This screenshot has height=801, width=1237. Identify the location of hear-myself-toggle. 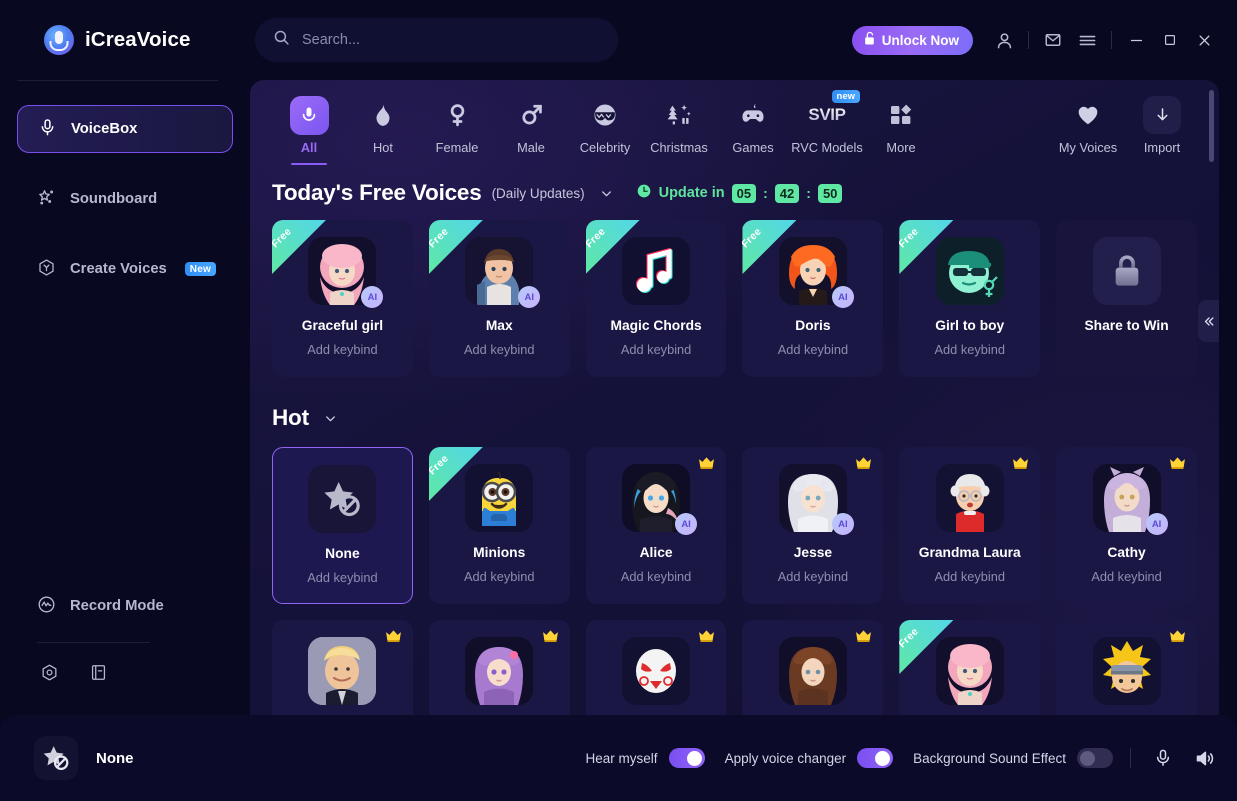
(686, 758).